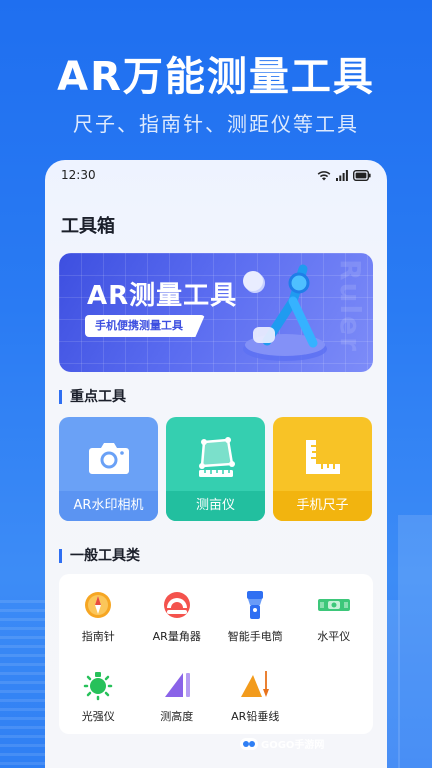 The height and width of the screenshot is (768, 432). Describe the element at coordinates (322, 457) in the screenshot. I see `ruler-icon` at that location.